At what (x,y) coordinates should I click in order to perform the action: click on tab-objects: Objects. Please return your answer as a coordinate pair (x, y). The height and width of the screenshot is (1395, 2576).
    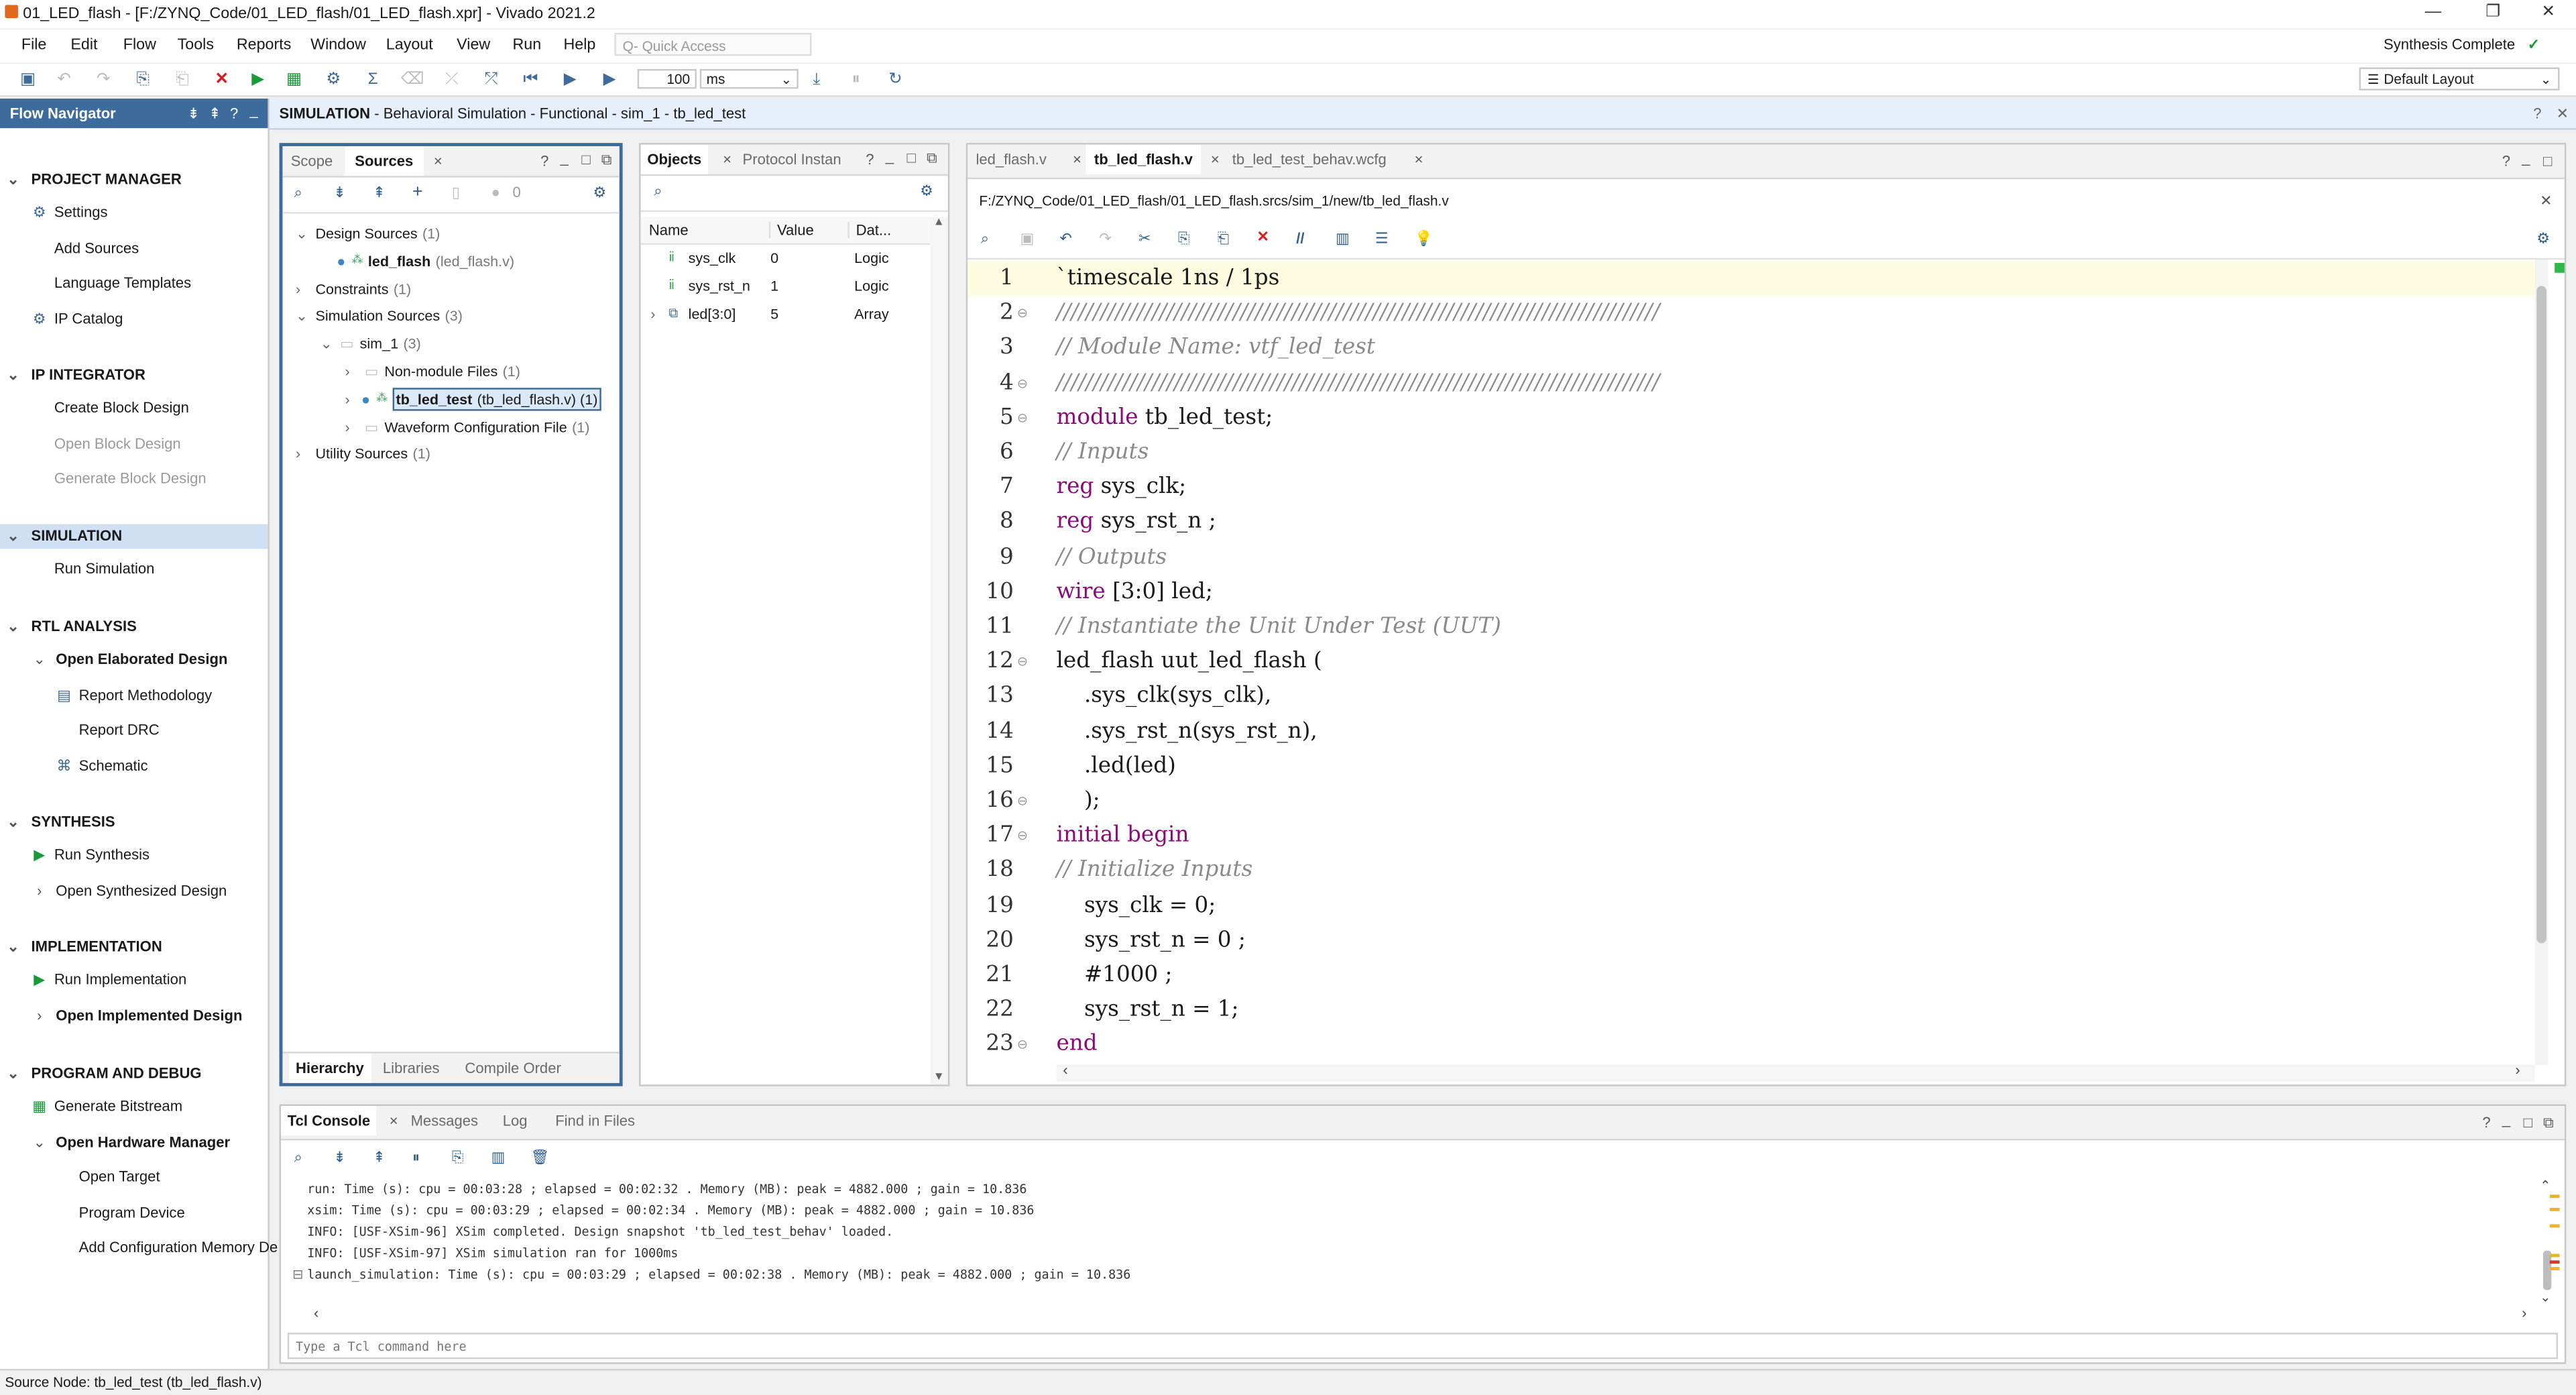
    Looking at the image, I should click on (674, 159).